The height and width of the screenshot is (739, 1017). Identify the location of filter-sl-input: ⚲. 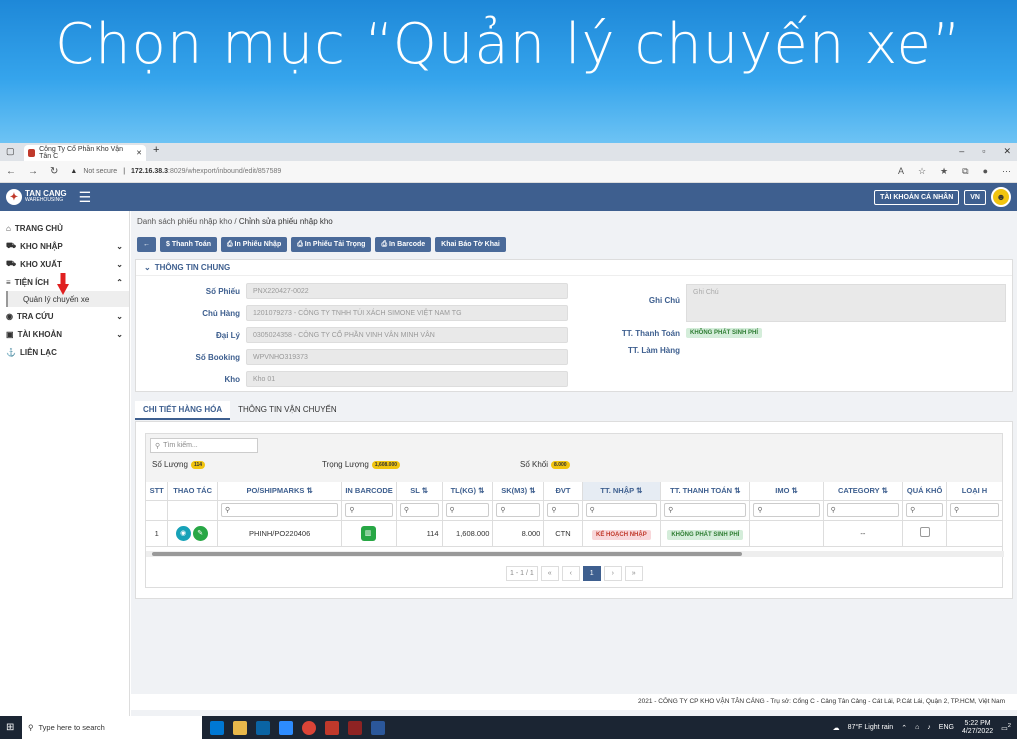
(419, 510).